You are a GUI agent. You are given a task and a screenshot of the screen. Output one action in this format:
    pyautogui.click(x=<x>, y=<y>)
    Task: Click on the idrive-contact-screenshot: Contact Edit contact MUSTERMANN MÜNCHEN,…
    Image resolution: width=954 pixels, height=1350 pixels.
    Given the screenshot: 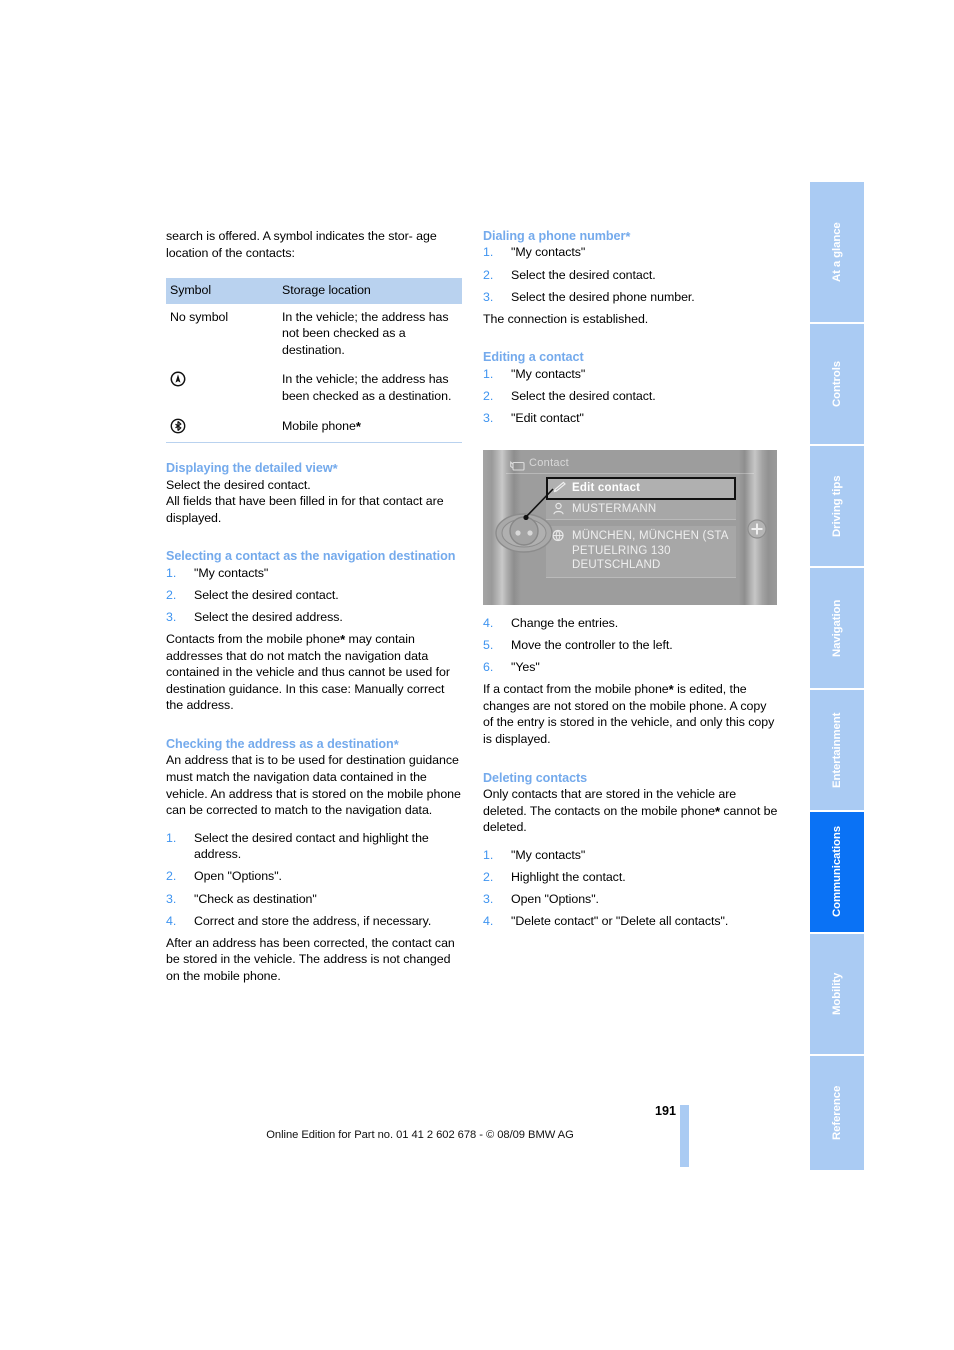 What is the action you would take?
    pyautogui.click(x=630, y=527)
    